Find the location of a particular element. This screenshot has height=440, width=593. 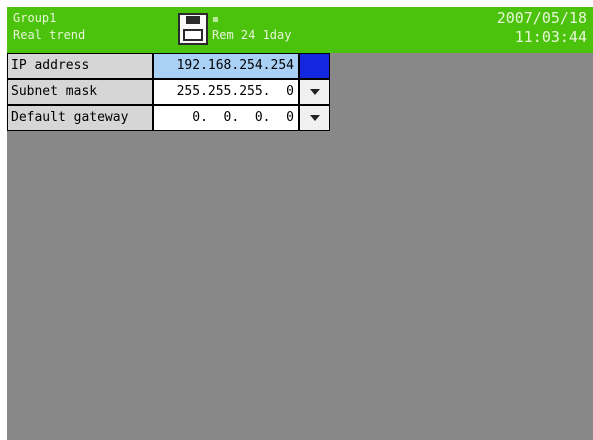

ip-address-field: 192.168.254.254 is located at coordinates (226, 66).